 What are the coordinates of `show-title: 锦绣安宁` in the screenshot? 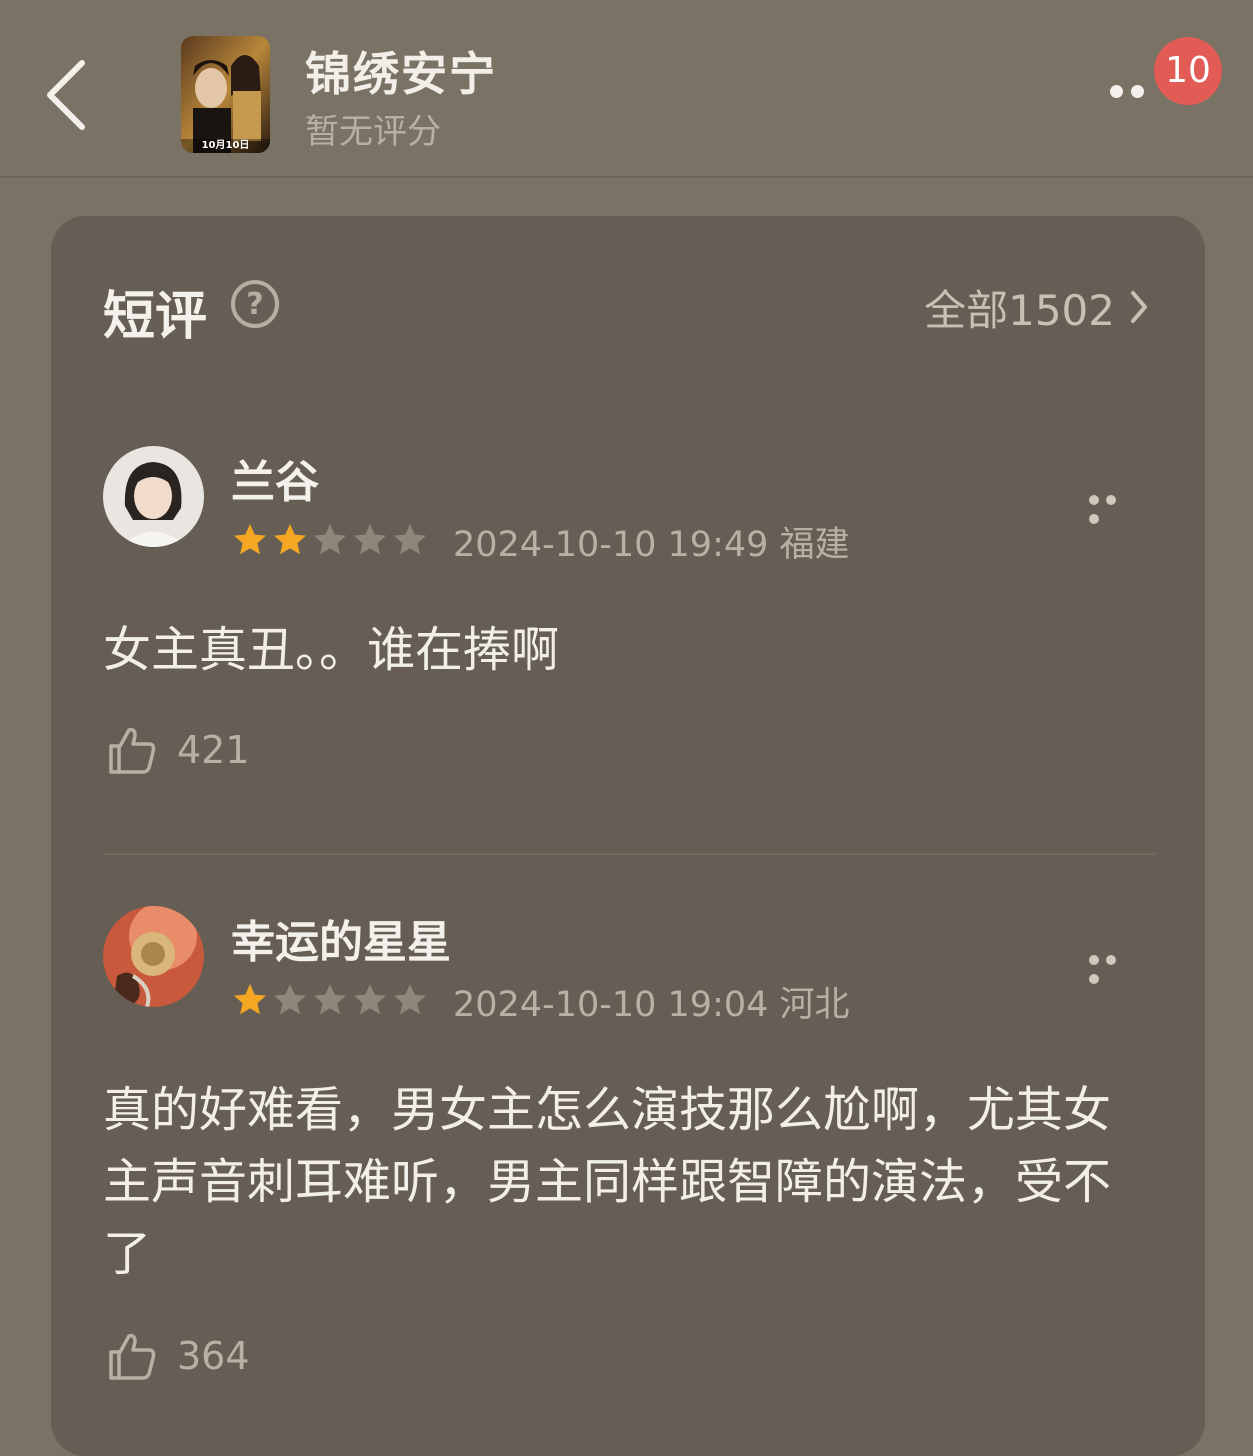 It's located at (401, 74).